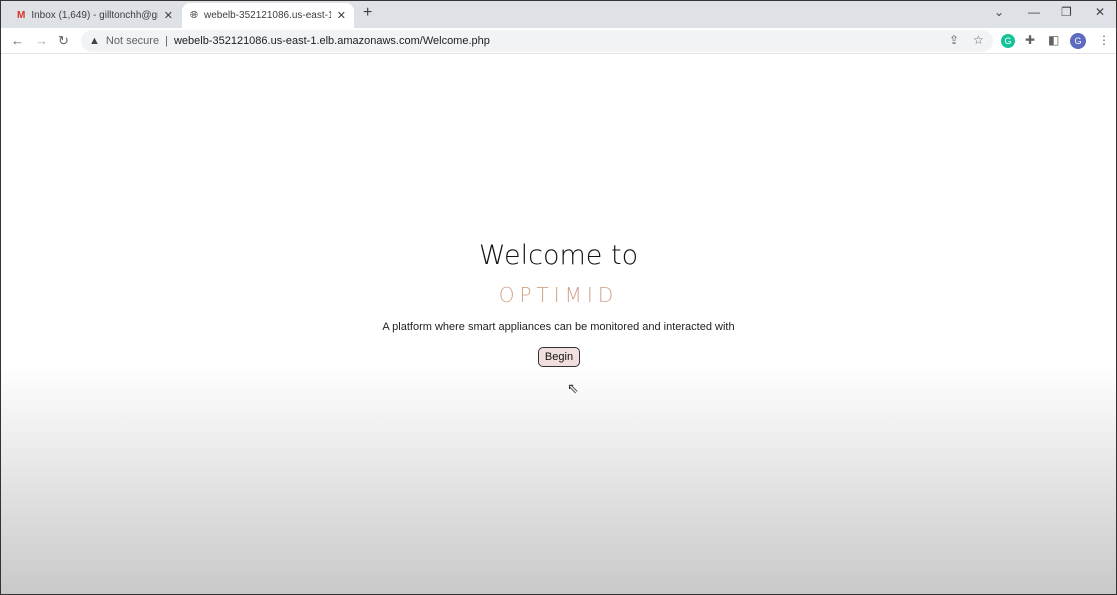 This screenshot has height=595, width=1117. I want to click on close-window-button: ✕, so click(1100, 12).